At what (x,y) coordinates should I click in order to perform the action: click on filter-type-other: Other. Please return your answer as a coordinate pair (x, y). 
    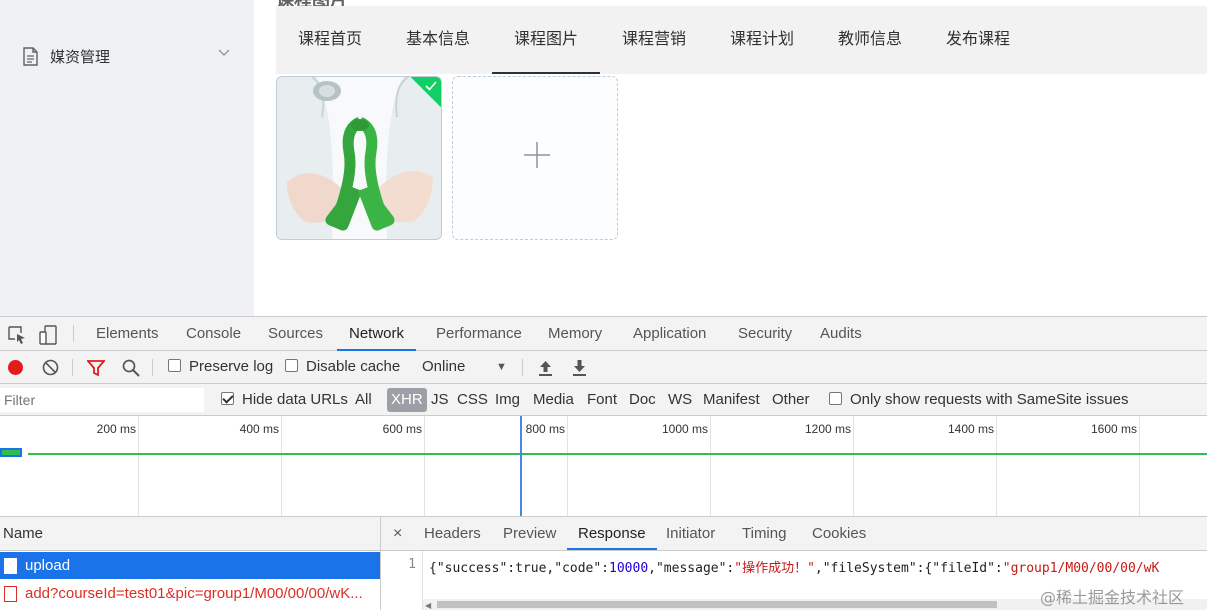
    Looking at the image, I should click on (791, 399).